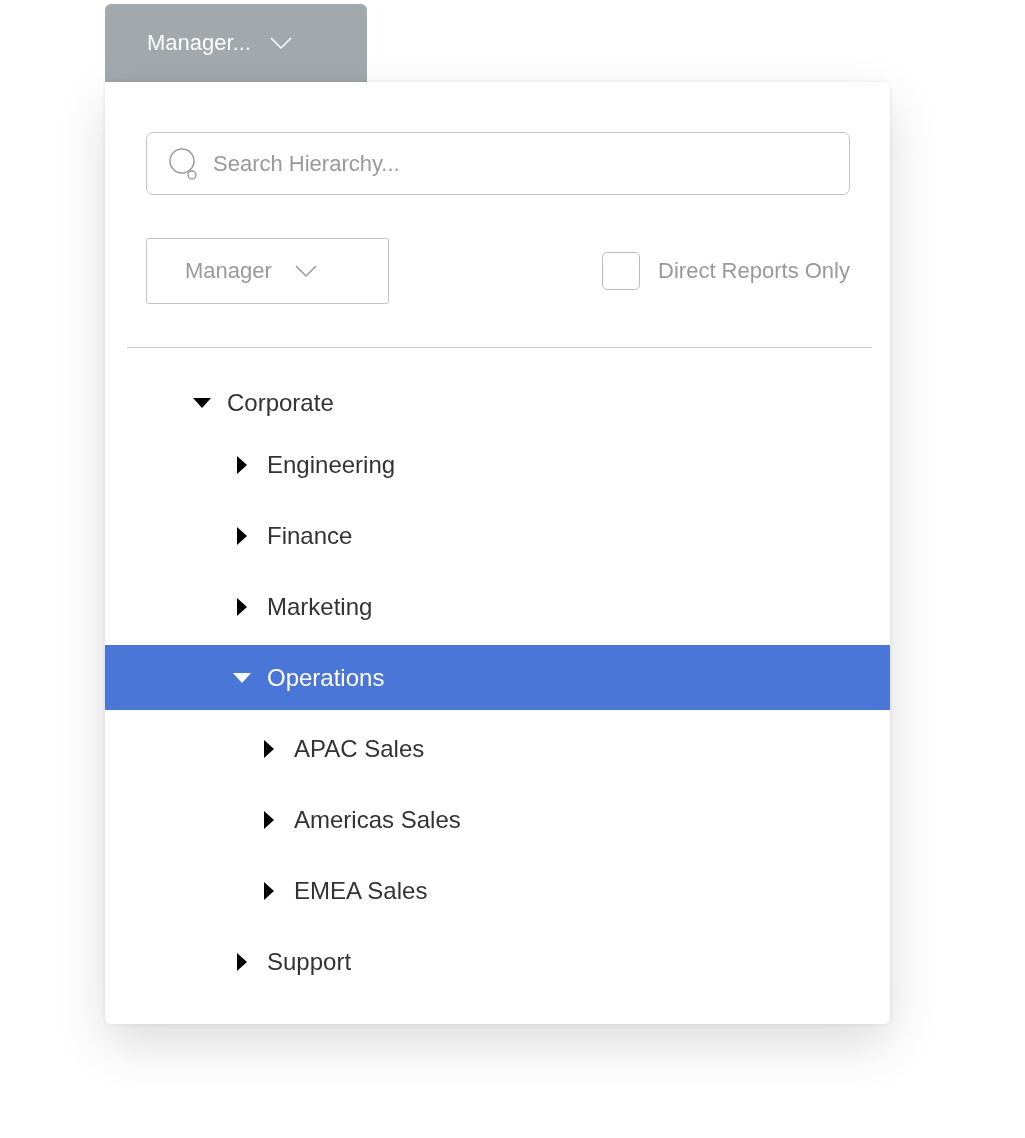  I want to click on checkbox, so click(621, 271).